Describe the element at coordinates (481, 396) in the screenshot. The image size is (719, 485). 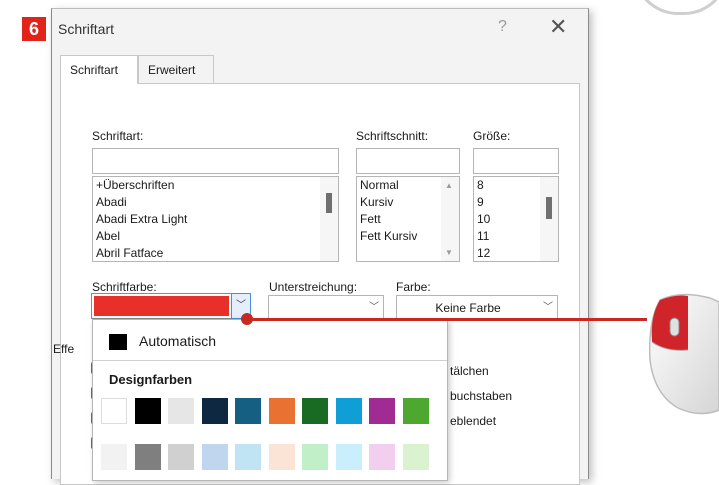
I see `effect-label-partial: buchstaben` at that location.